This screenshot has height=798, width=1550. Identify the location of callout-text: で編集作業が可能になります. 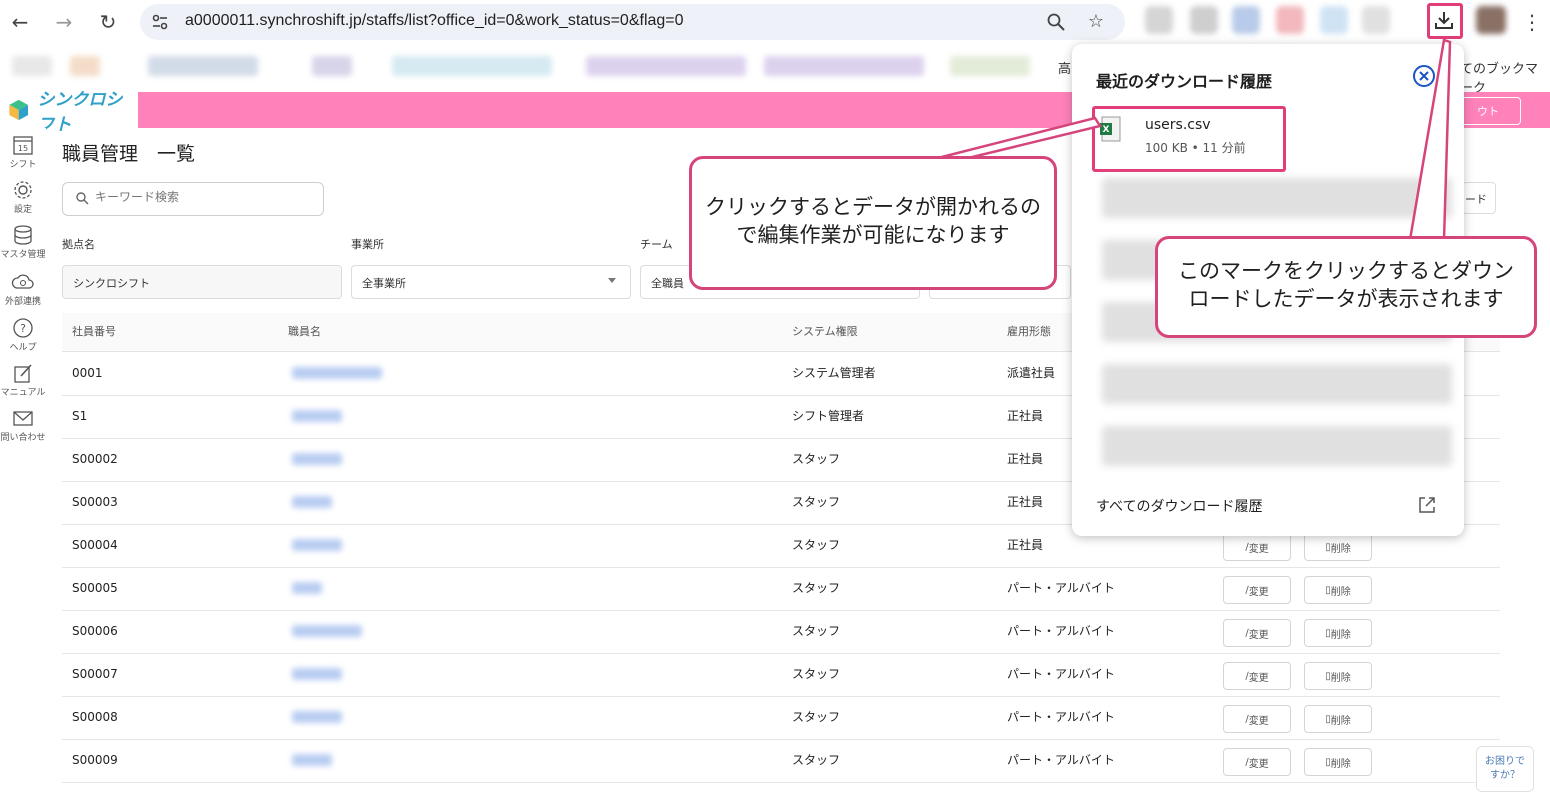
(873, 235).